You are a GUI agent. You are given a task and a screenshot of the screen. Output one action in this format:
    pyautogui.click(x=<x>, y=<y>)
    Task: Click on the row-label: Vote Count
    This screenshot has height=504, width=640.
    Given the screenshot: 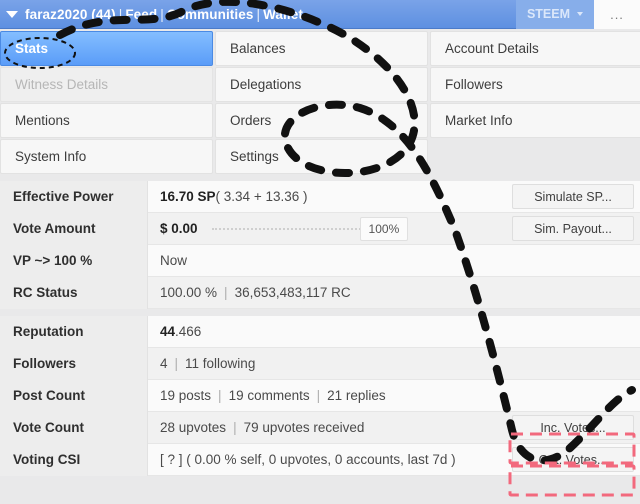 What is the action you would take?
    pyautogui.click(x=74, y=427)
    